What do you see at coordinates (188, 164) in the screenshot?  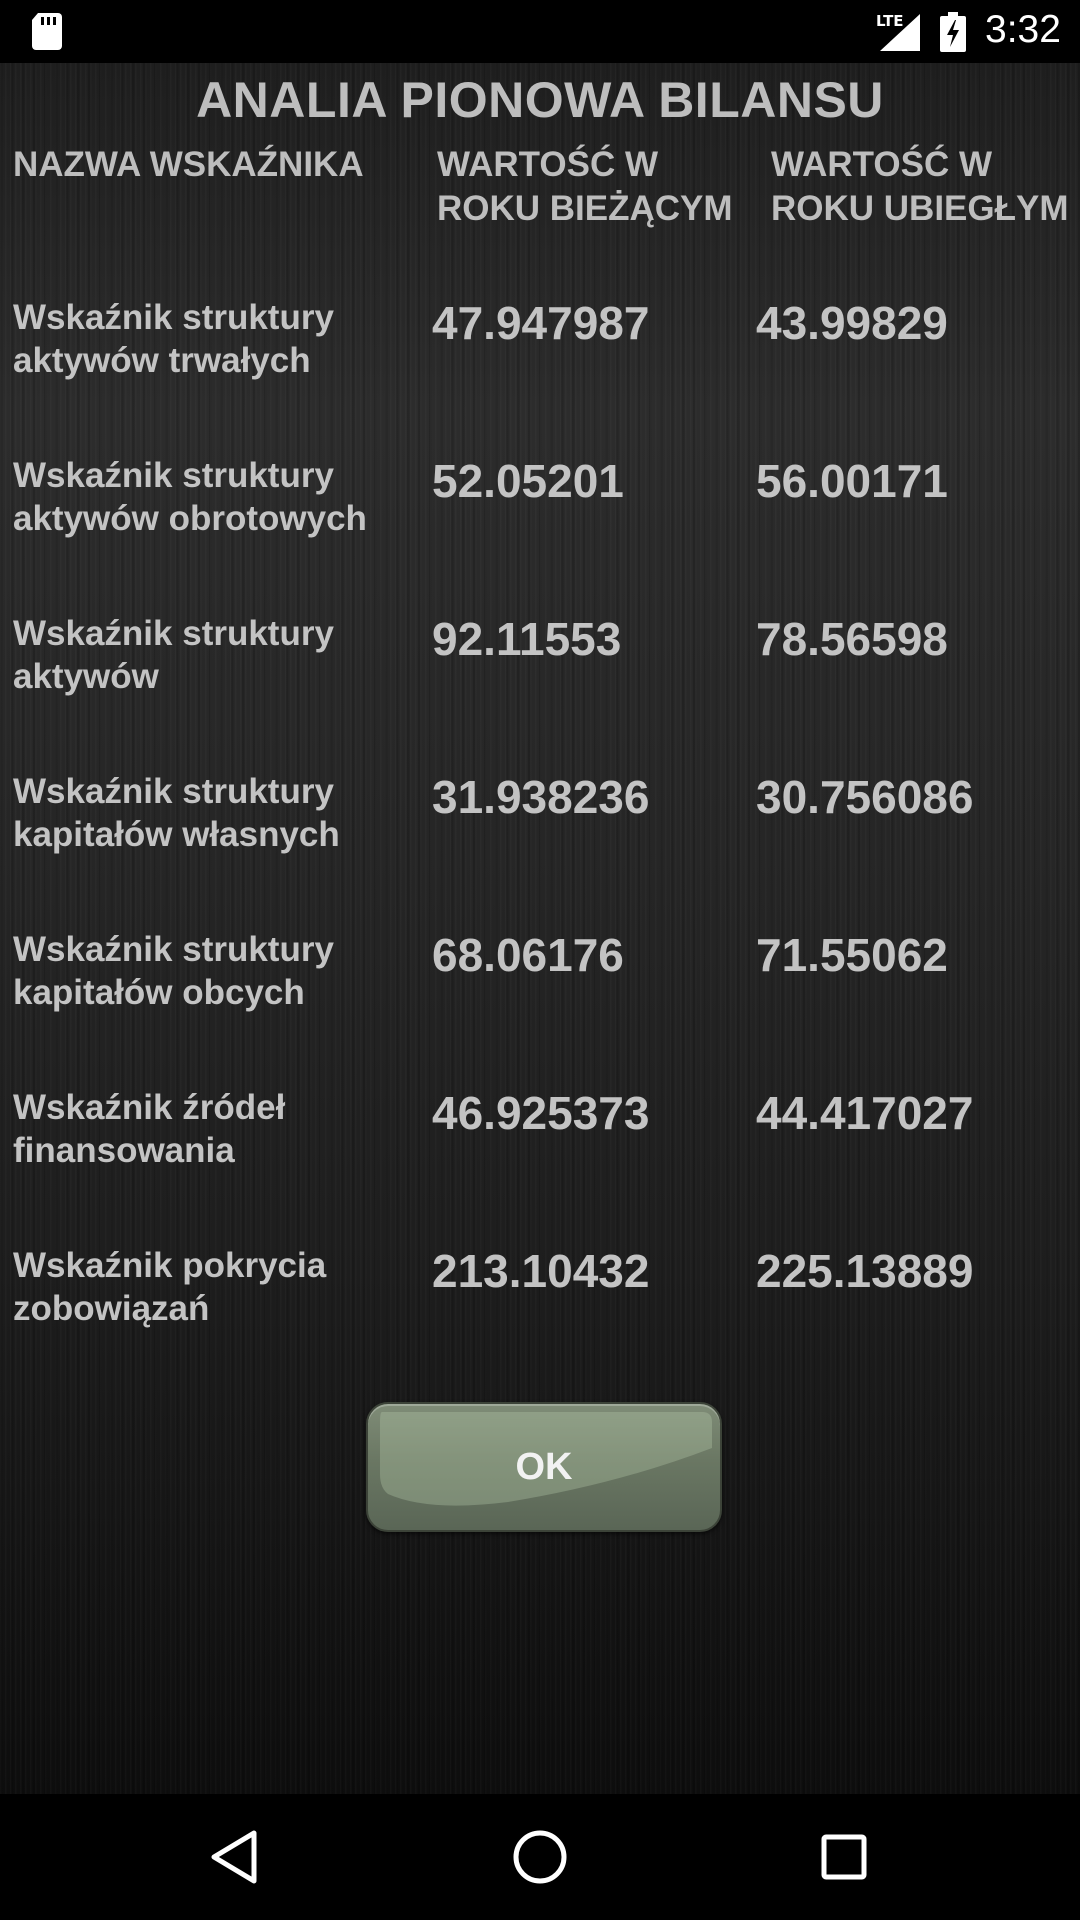 I see `column-header-name: NAZWA WSKAŹNIKA` at bounding box center [188, 164].